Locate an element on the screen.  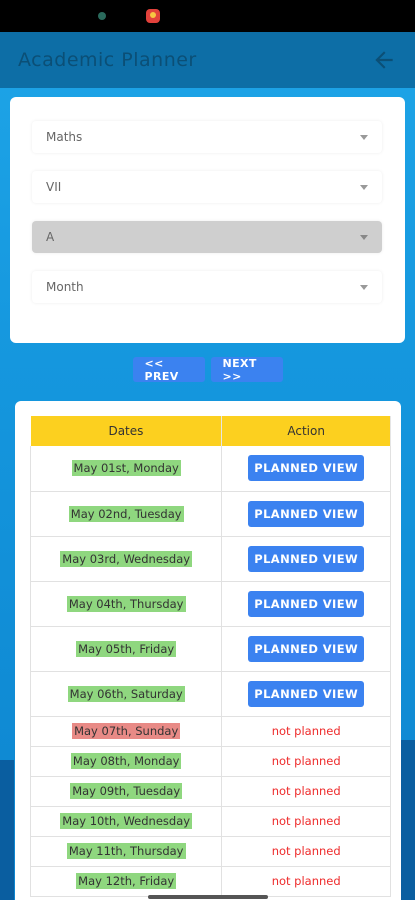
pagination: << PREV NEXT >> is located at coordinates (207, 370).